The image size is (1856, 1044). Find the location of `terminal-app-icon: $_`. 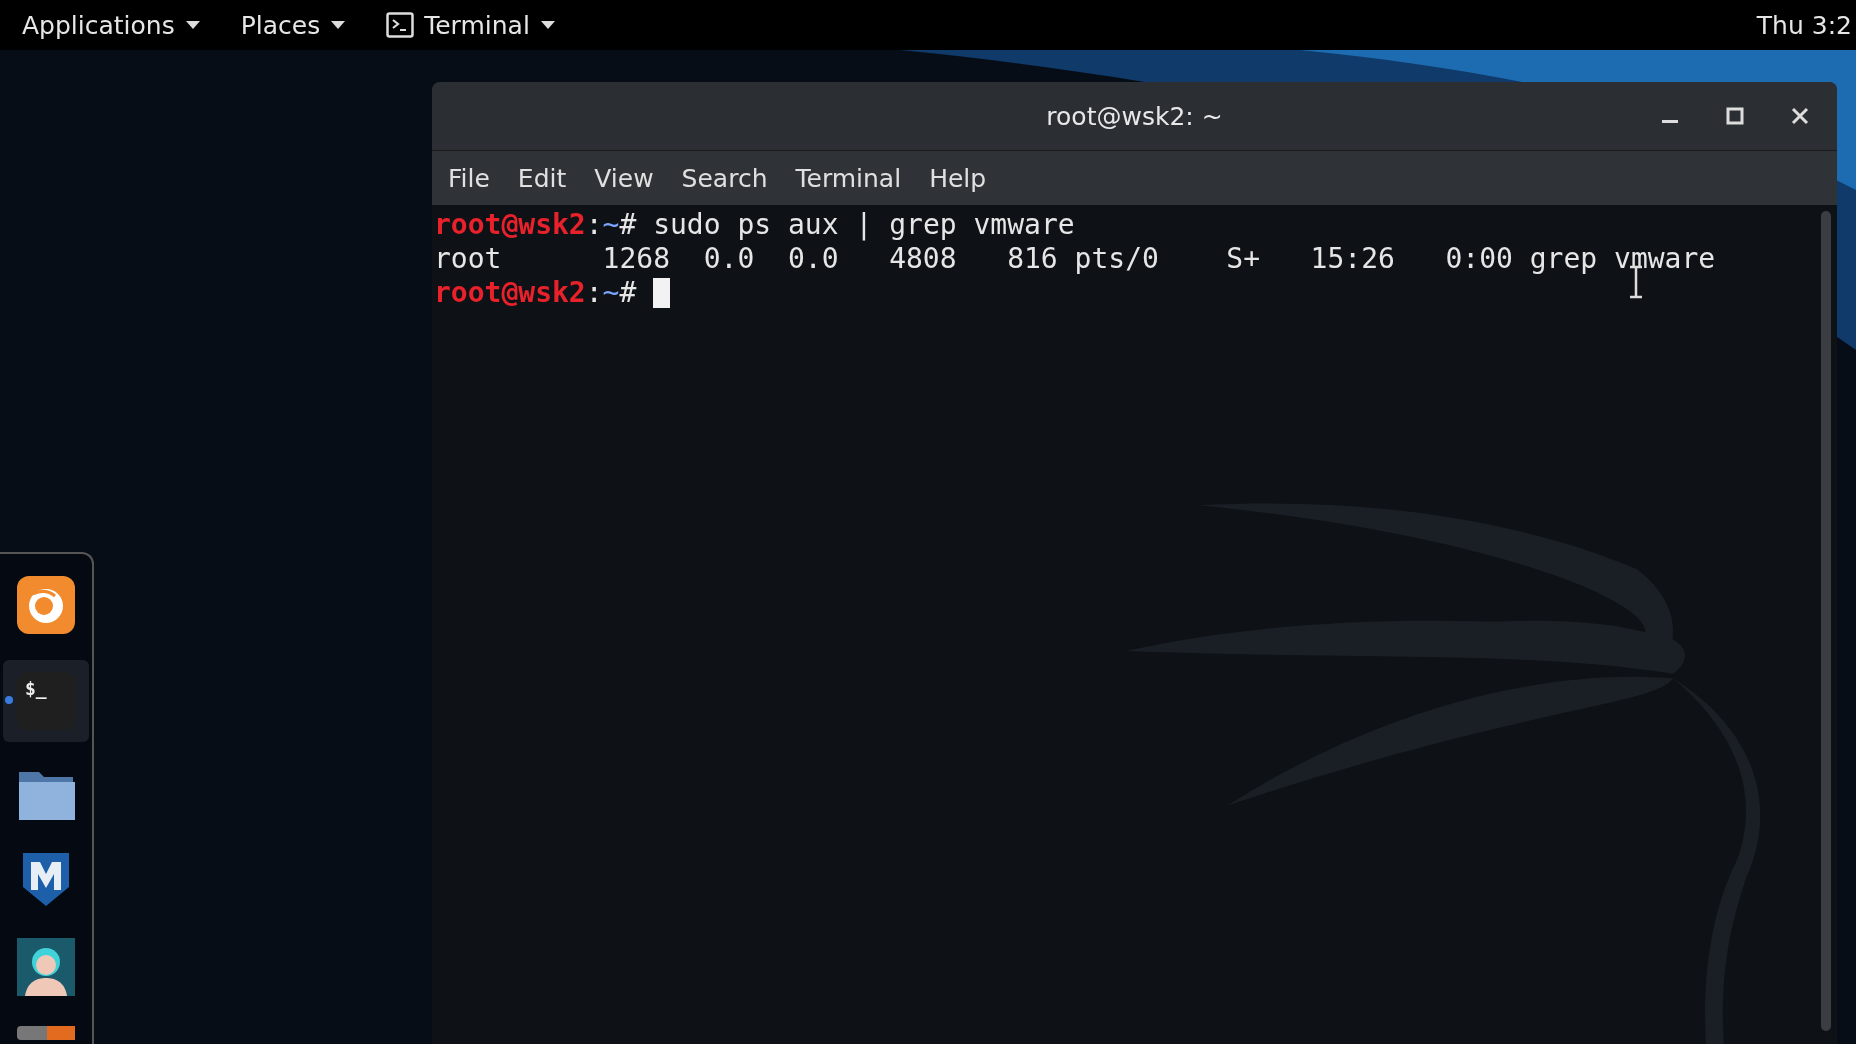

terminal-app-icon: $_ is located at coordinates (46, 701).